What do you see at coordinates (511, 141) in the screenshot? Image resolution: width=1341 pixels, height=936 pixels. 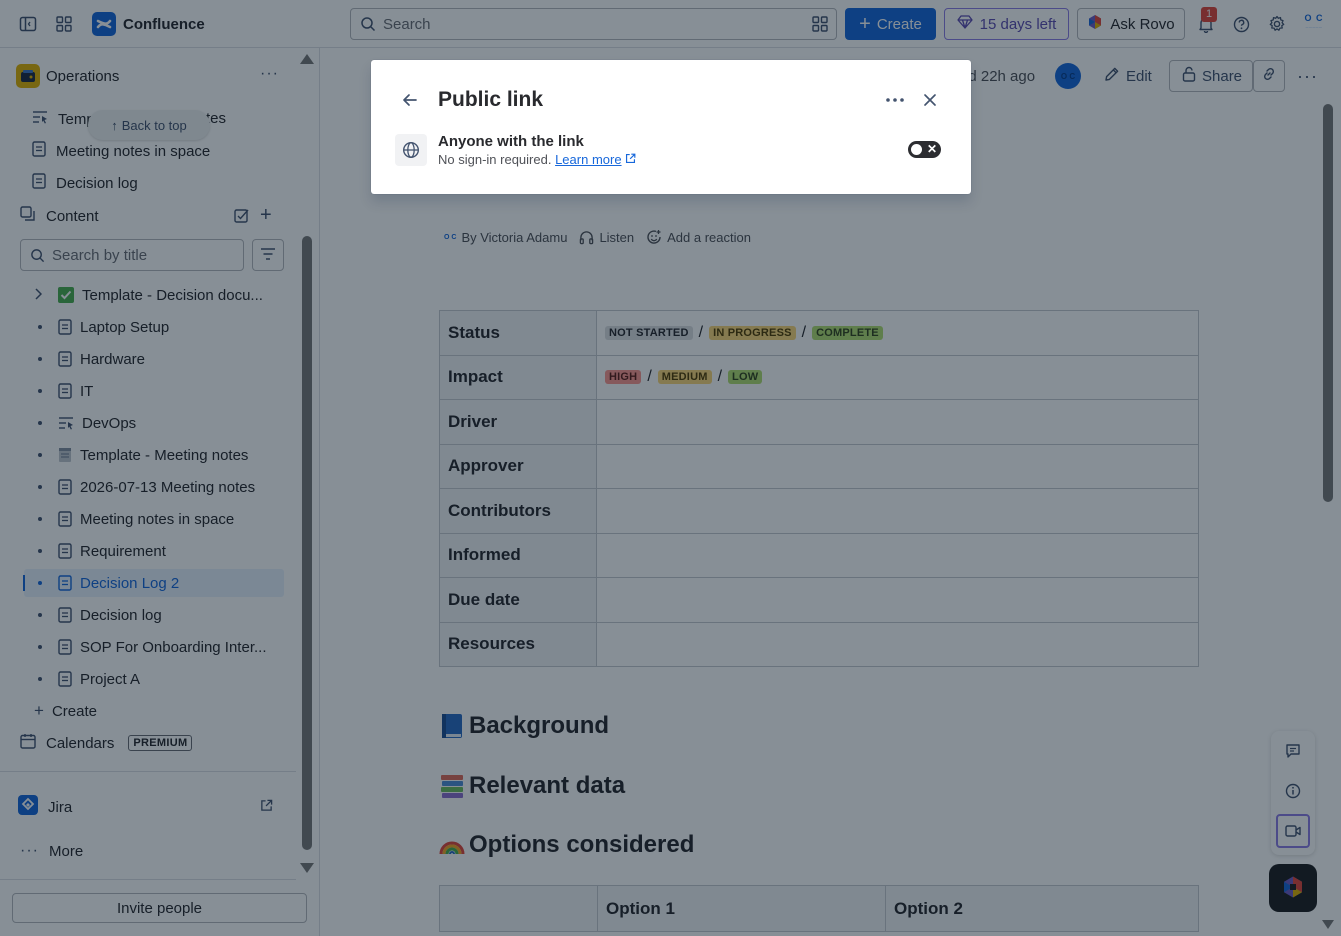 I see `public-link-title: Anyone with the link` at bounding box center [511, 141].